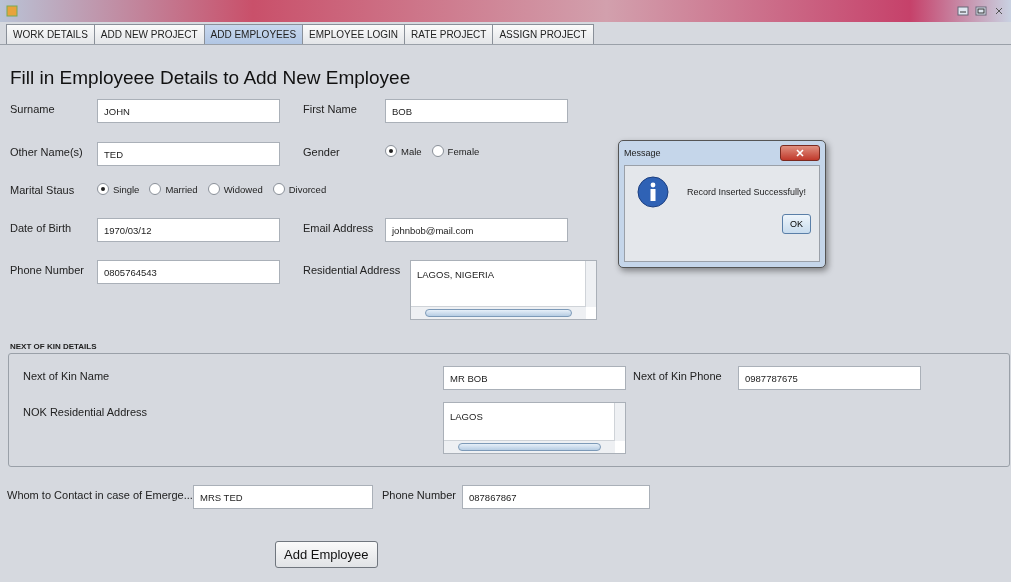  I want to click on radio-label: Male, so click(411, 151).